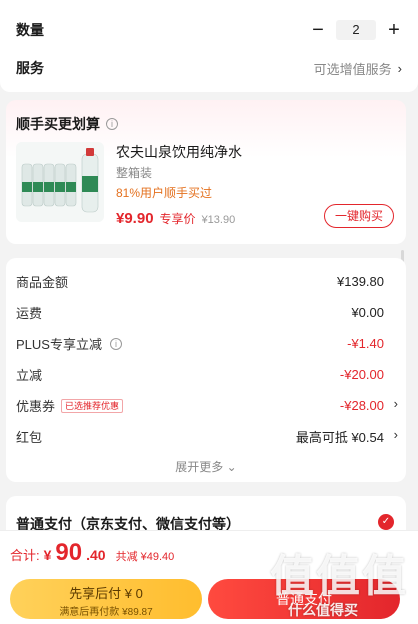 This screenshot has height=624, width=418. What do you see at coordinates (361, 374) in the screenshot?
I see `summary-value: -¥20.00` at bounding box center [361, 374].